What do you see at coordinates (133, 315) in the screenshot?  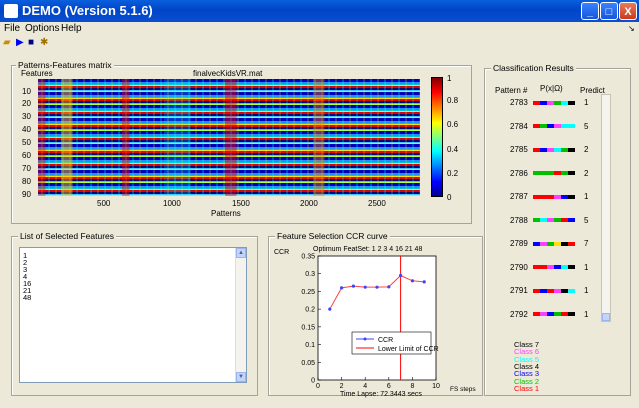 I see `selected-features-listbox: 1 2 3 4 16 21 48 ▲ ▼` at bounding box center [133, 315].